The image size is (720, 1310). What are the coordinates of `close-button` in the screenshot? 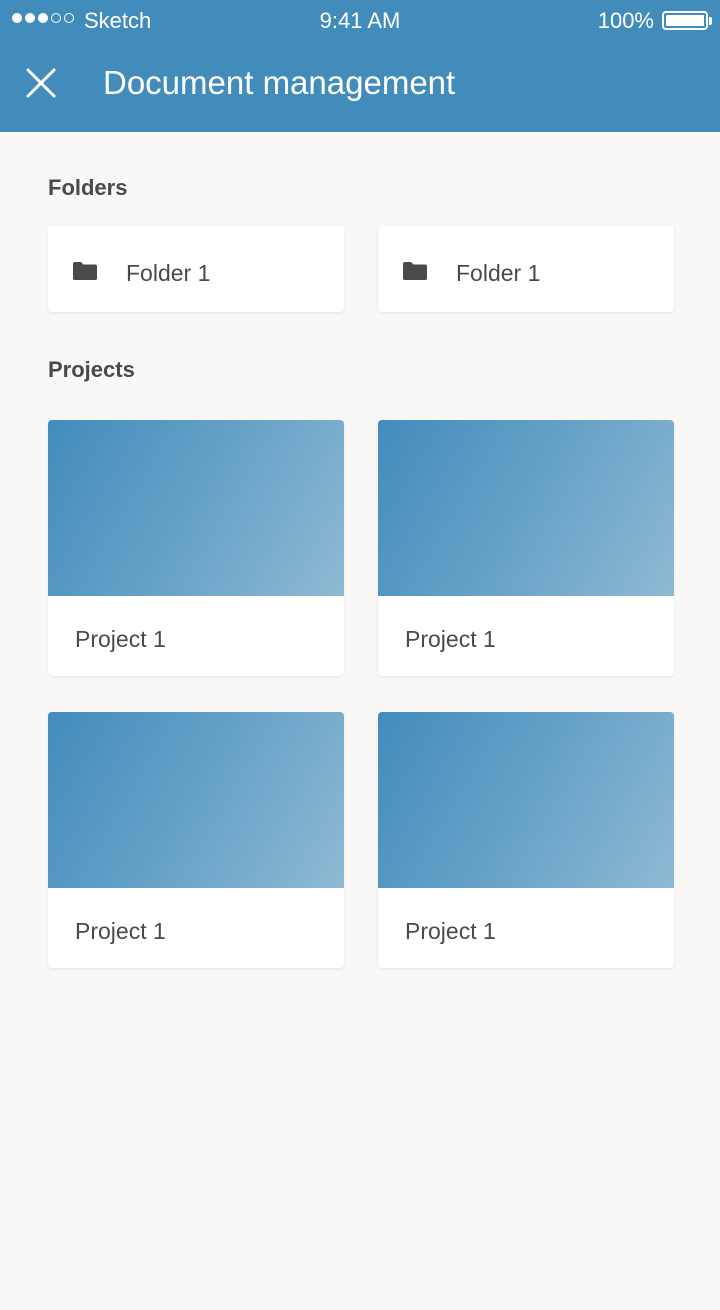 It's located at (41, 83).